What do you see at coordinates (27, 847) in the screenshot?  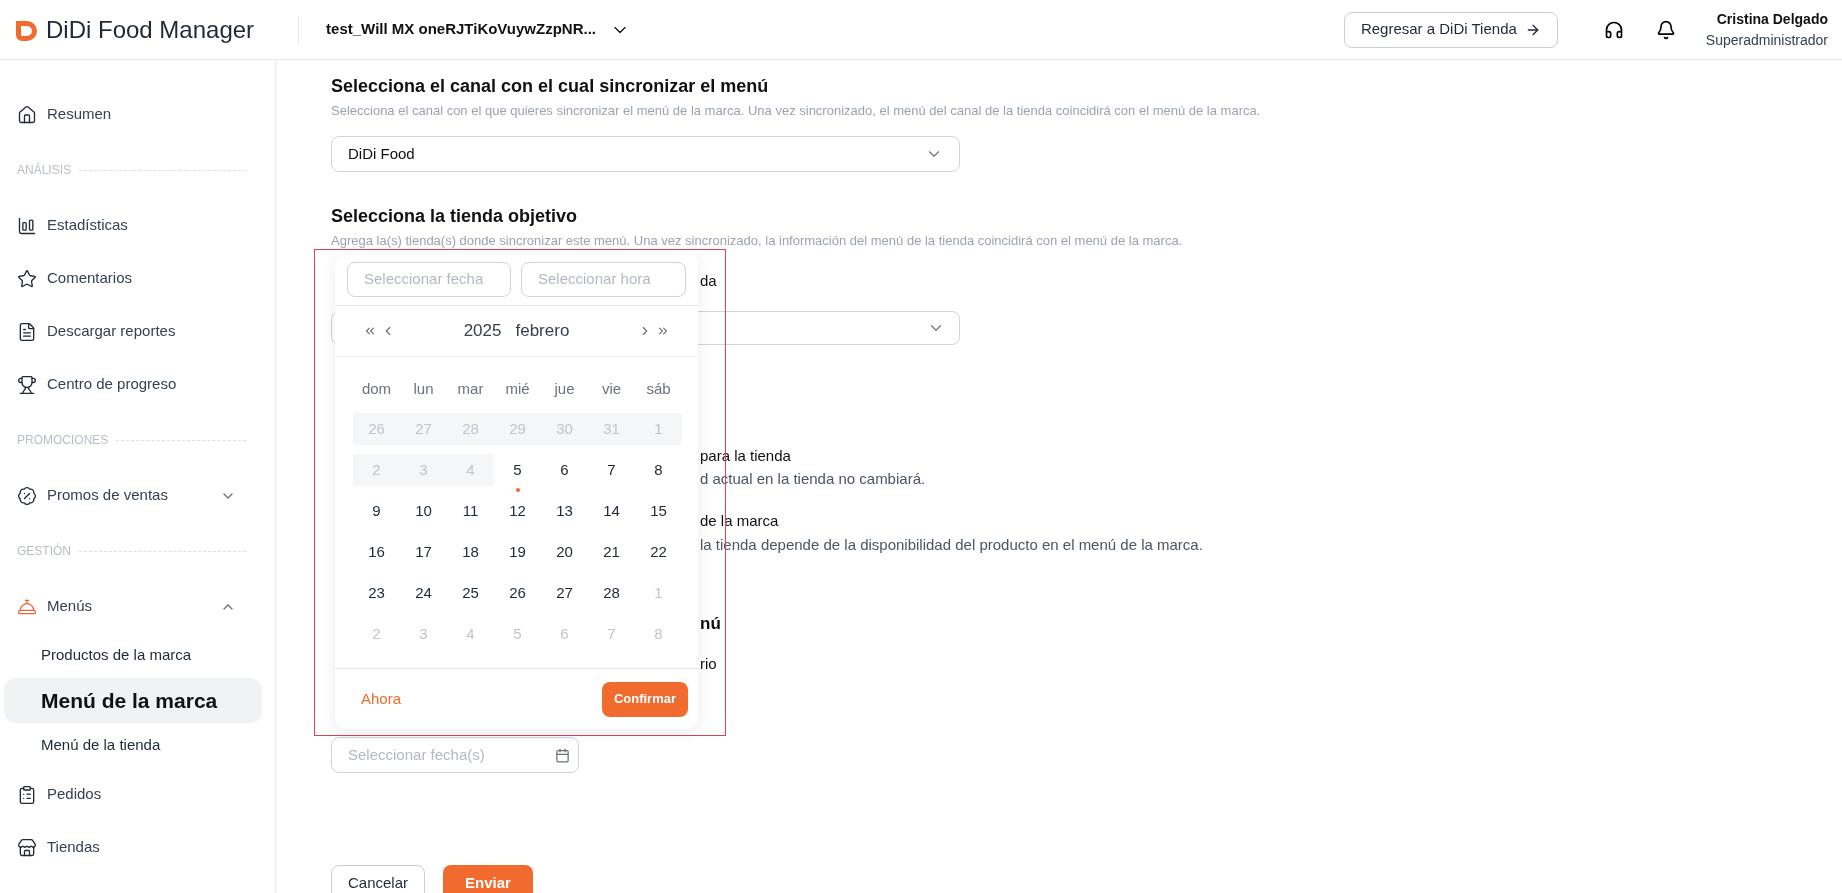 I see `store-icon` at bounding box center [27, 847].